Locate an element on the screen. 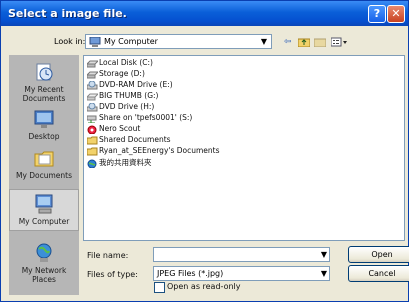 The width and height of the screenshot is (409, 302). list-item-label: DVD-RAM Drive (E:) is located at coordinates (136, 84).